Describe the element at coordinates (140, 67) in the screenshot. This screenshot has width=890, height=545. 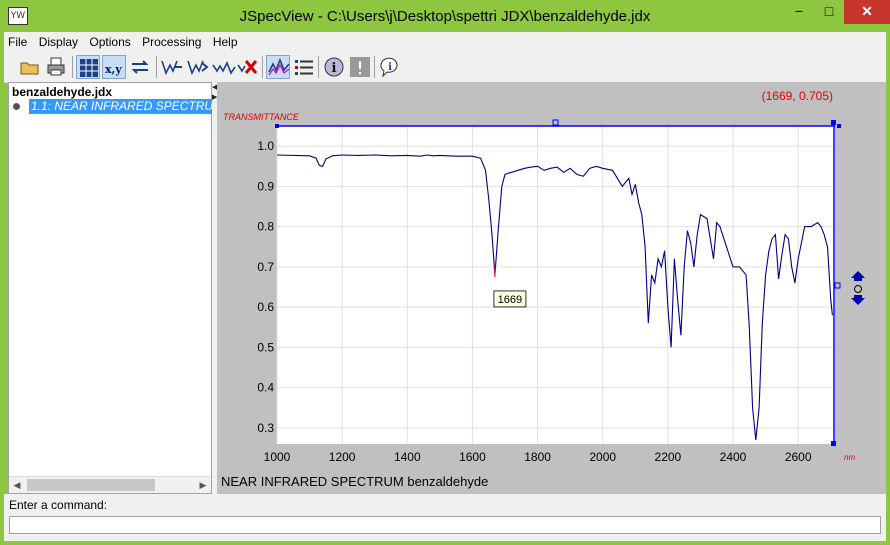
I see `reverse-plot-icon` at that location.